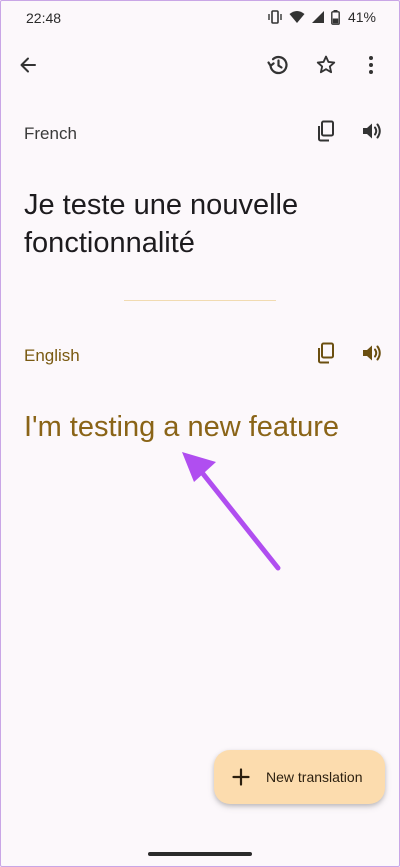 The height and width of the screenshot is (867, 400). What do you see at coordinates (230, 512) in the screenshot?
I see `annotation-arrow-icon` at bounding box center [230, 512].